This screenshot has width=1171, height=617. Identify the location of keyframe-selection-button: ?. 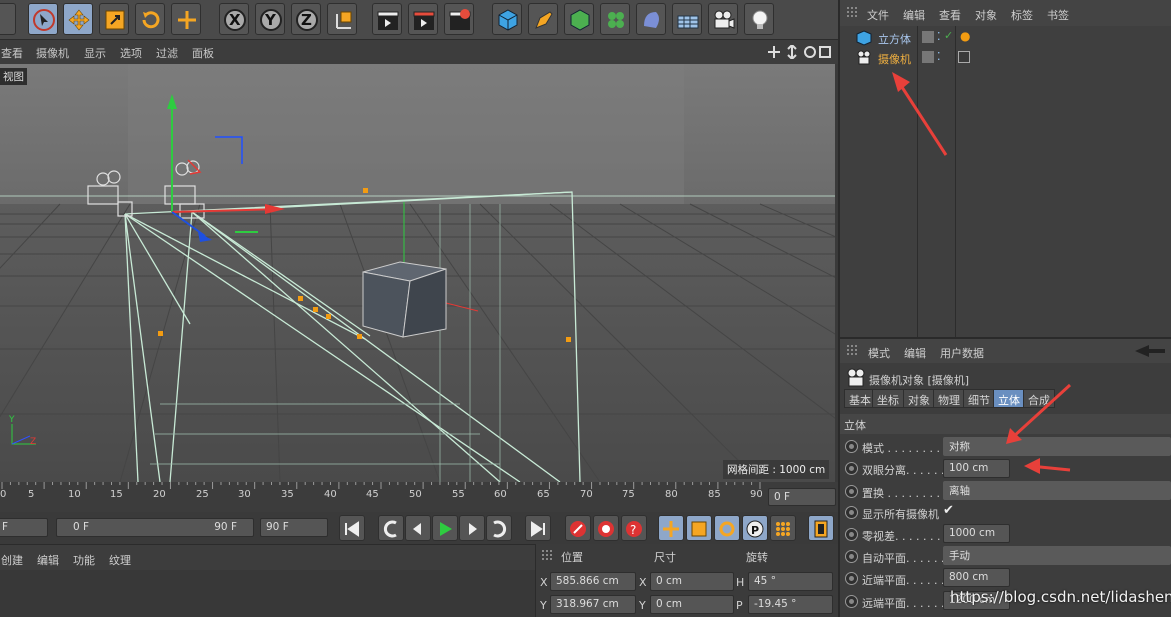
(634, 528).